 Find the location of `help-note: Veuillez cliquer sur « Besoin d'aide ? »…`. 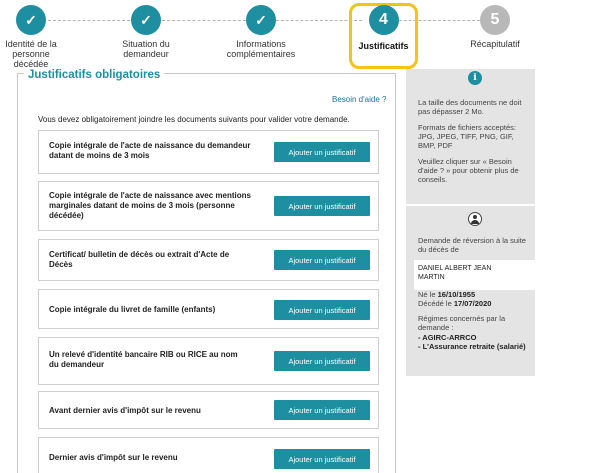

help-note: Veuillez cliquer sur « Besoin d'aide ? »… is located at coordinates (468, 170).